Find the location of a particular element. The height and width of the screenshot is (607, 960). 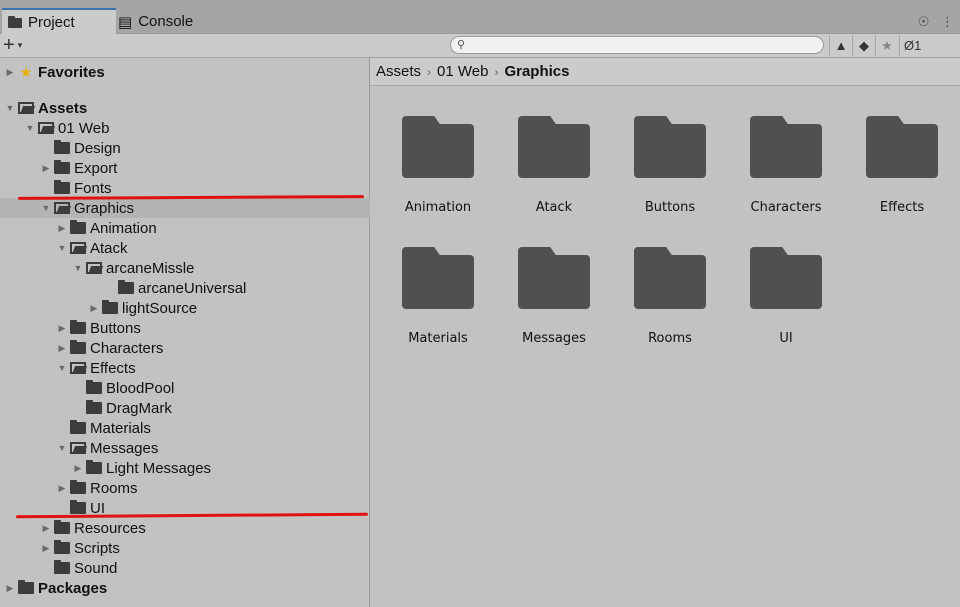

console-icon: ▤ is located at coordinates (125, 22).